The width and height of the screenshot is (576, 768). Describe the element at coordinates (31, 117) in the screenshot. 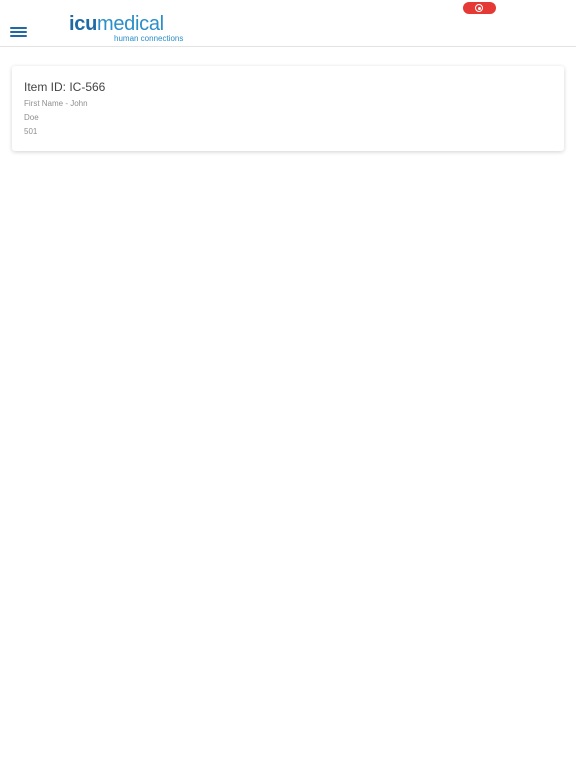

I see `item-last-name: Doe` at that location.